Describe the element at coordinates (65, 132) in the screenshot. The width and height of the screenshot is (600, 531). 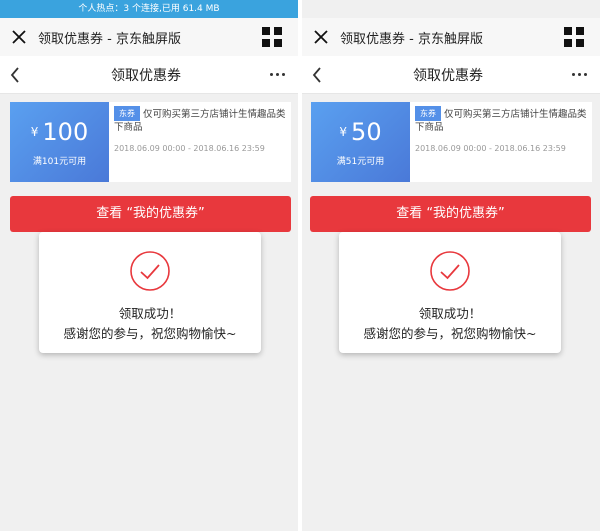
I see `coupon-amount-value: 100` at that location.